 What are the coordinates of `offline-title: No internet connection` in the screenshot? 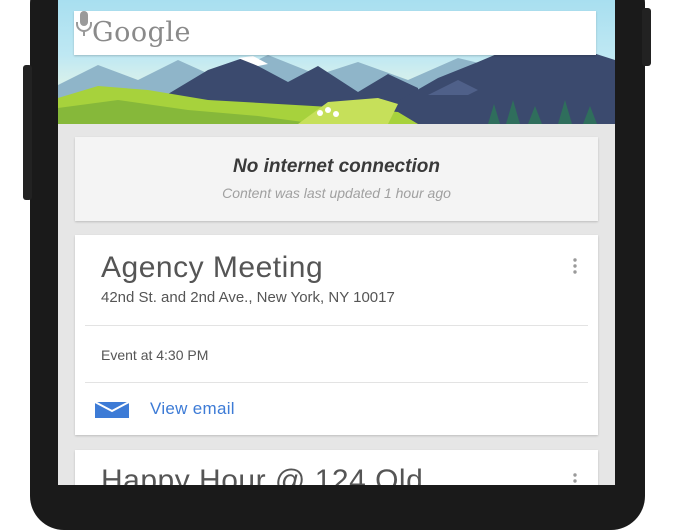 It's located at (336, 166).